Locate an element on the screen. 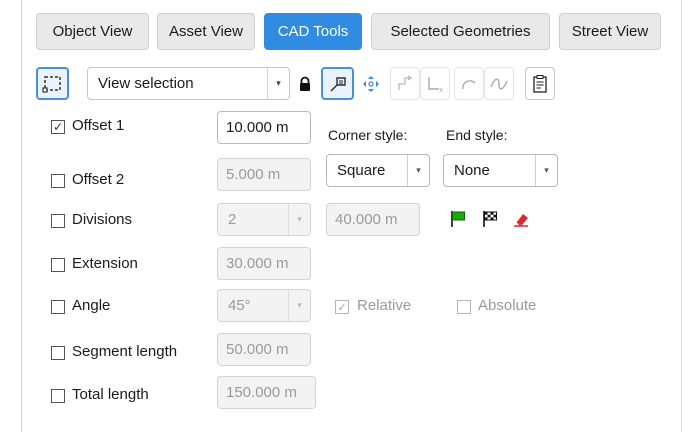 Image resolution: width=682 pixels, height=432 pixels. divisions-value: 2 is located at coordinates (232, 219).